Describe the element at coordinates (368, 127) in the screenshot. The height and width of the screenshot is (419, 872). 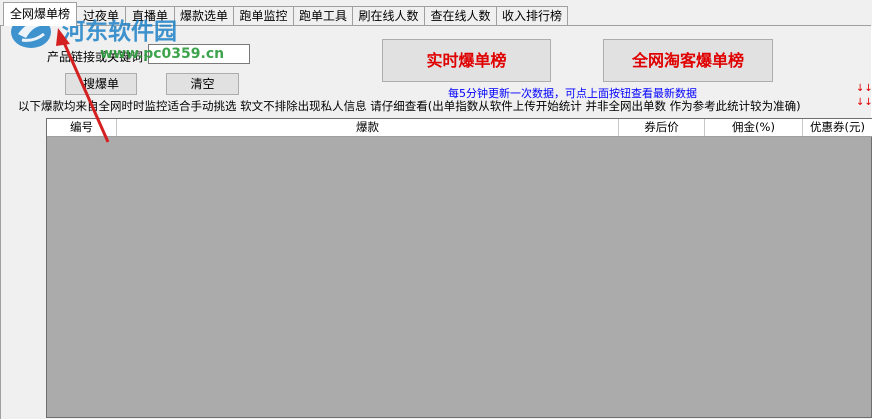
I see `col-header-product: 爆款` at that location.